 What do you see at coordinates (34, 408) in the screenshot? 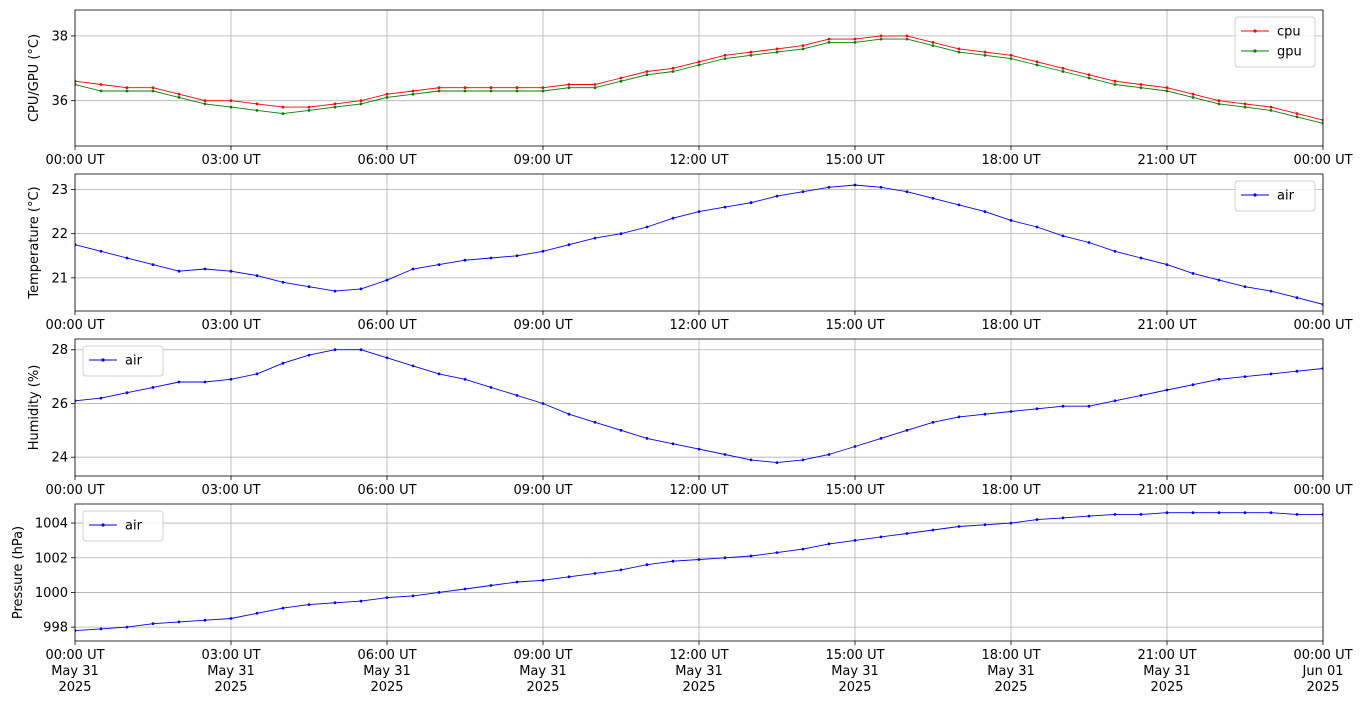
I see `y-axis-label: Humidity (%)` at bounding box center [34, 408].